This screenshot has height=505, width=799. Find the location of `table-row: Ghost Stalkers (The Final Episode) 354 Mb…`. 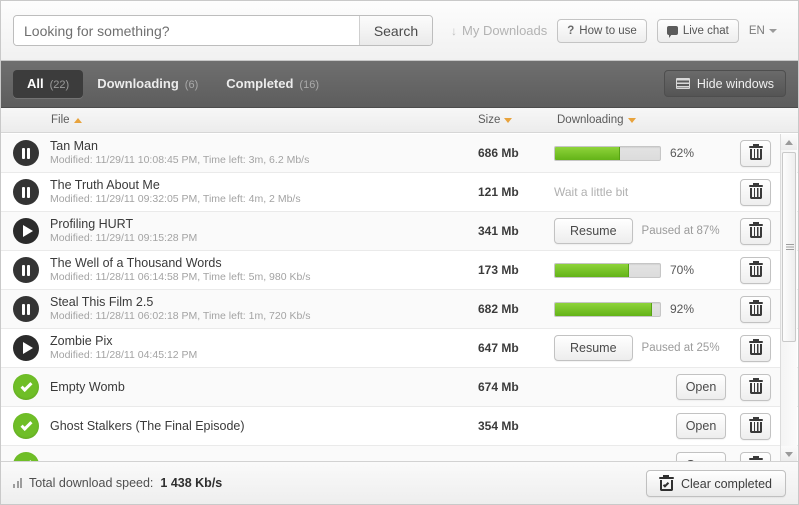

table-row: Ghost Stalkers (The Final Episode) 354 Mb… is located at coordinates (399, 426).